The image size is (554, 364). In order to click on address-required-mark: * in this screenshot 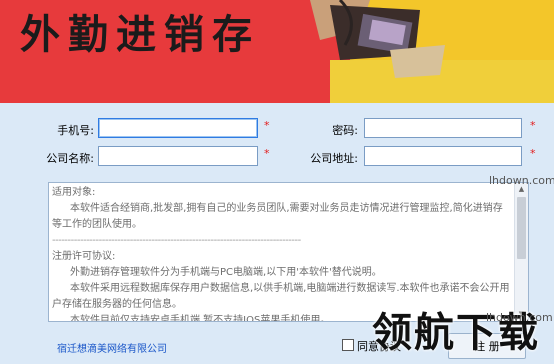, I will do `click(533, 153)`.